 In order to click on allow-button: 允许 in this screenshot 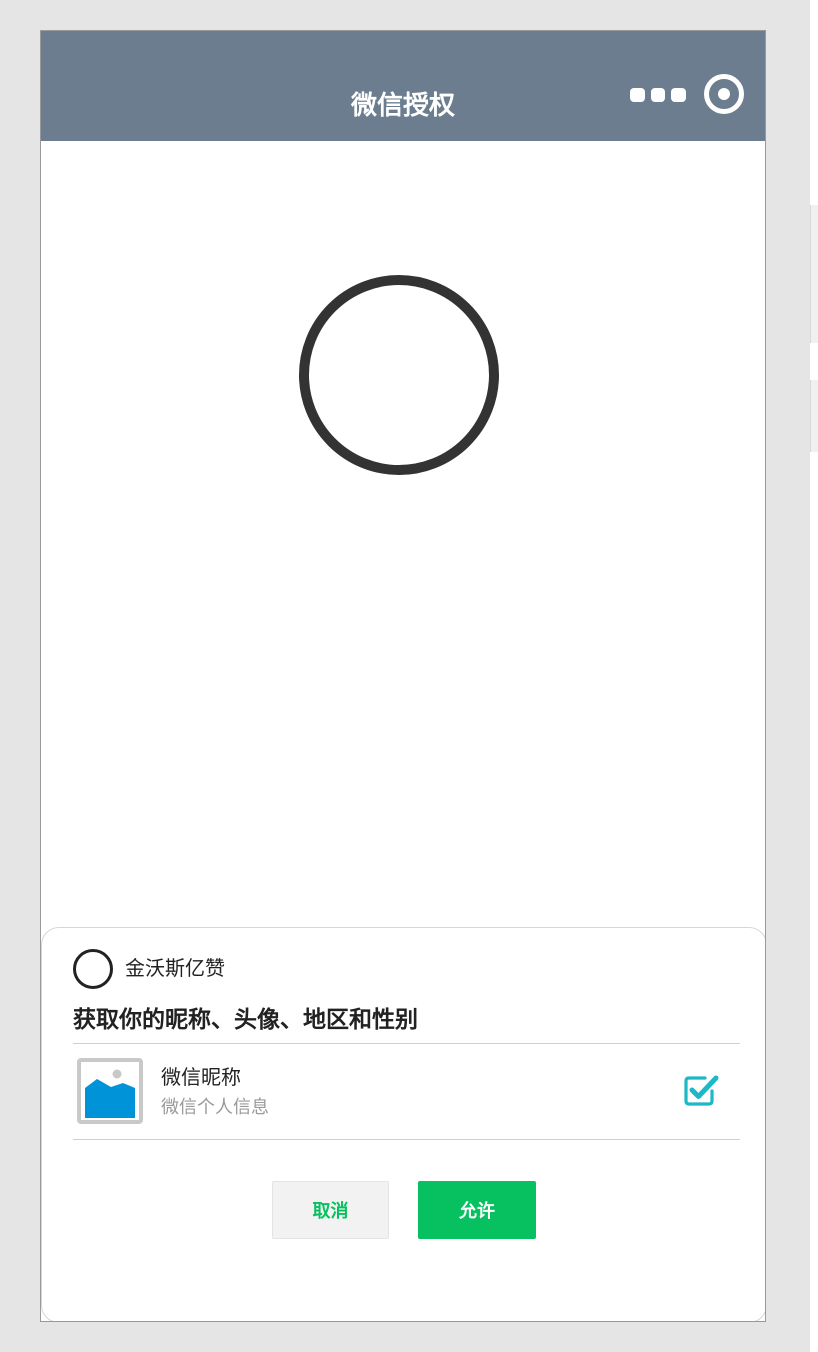, I will do `click(477, 1210)`.